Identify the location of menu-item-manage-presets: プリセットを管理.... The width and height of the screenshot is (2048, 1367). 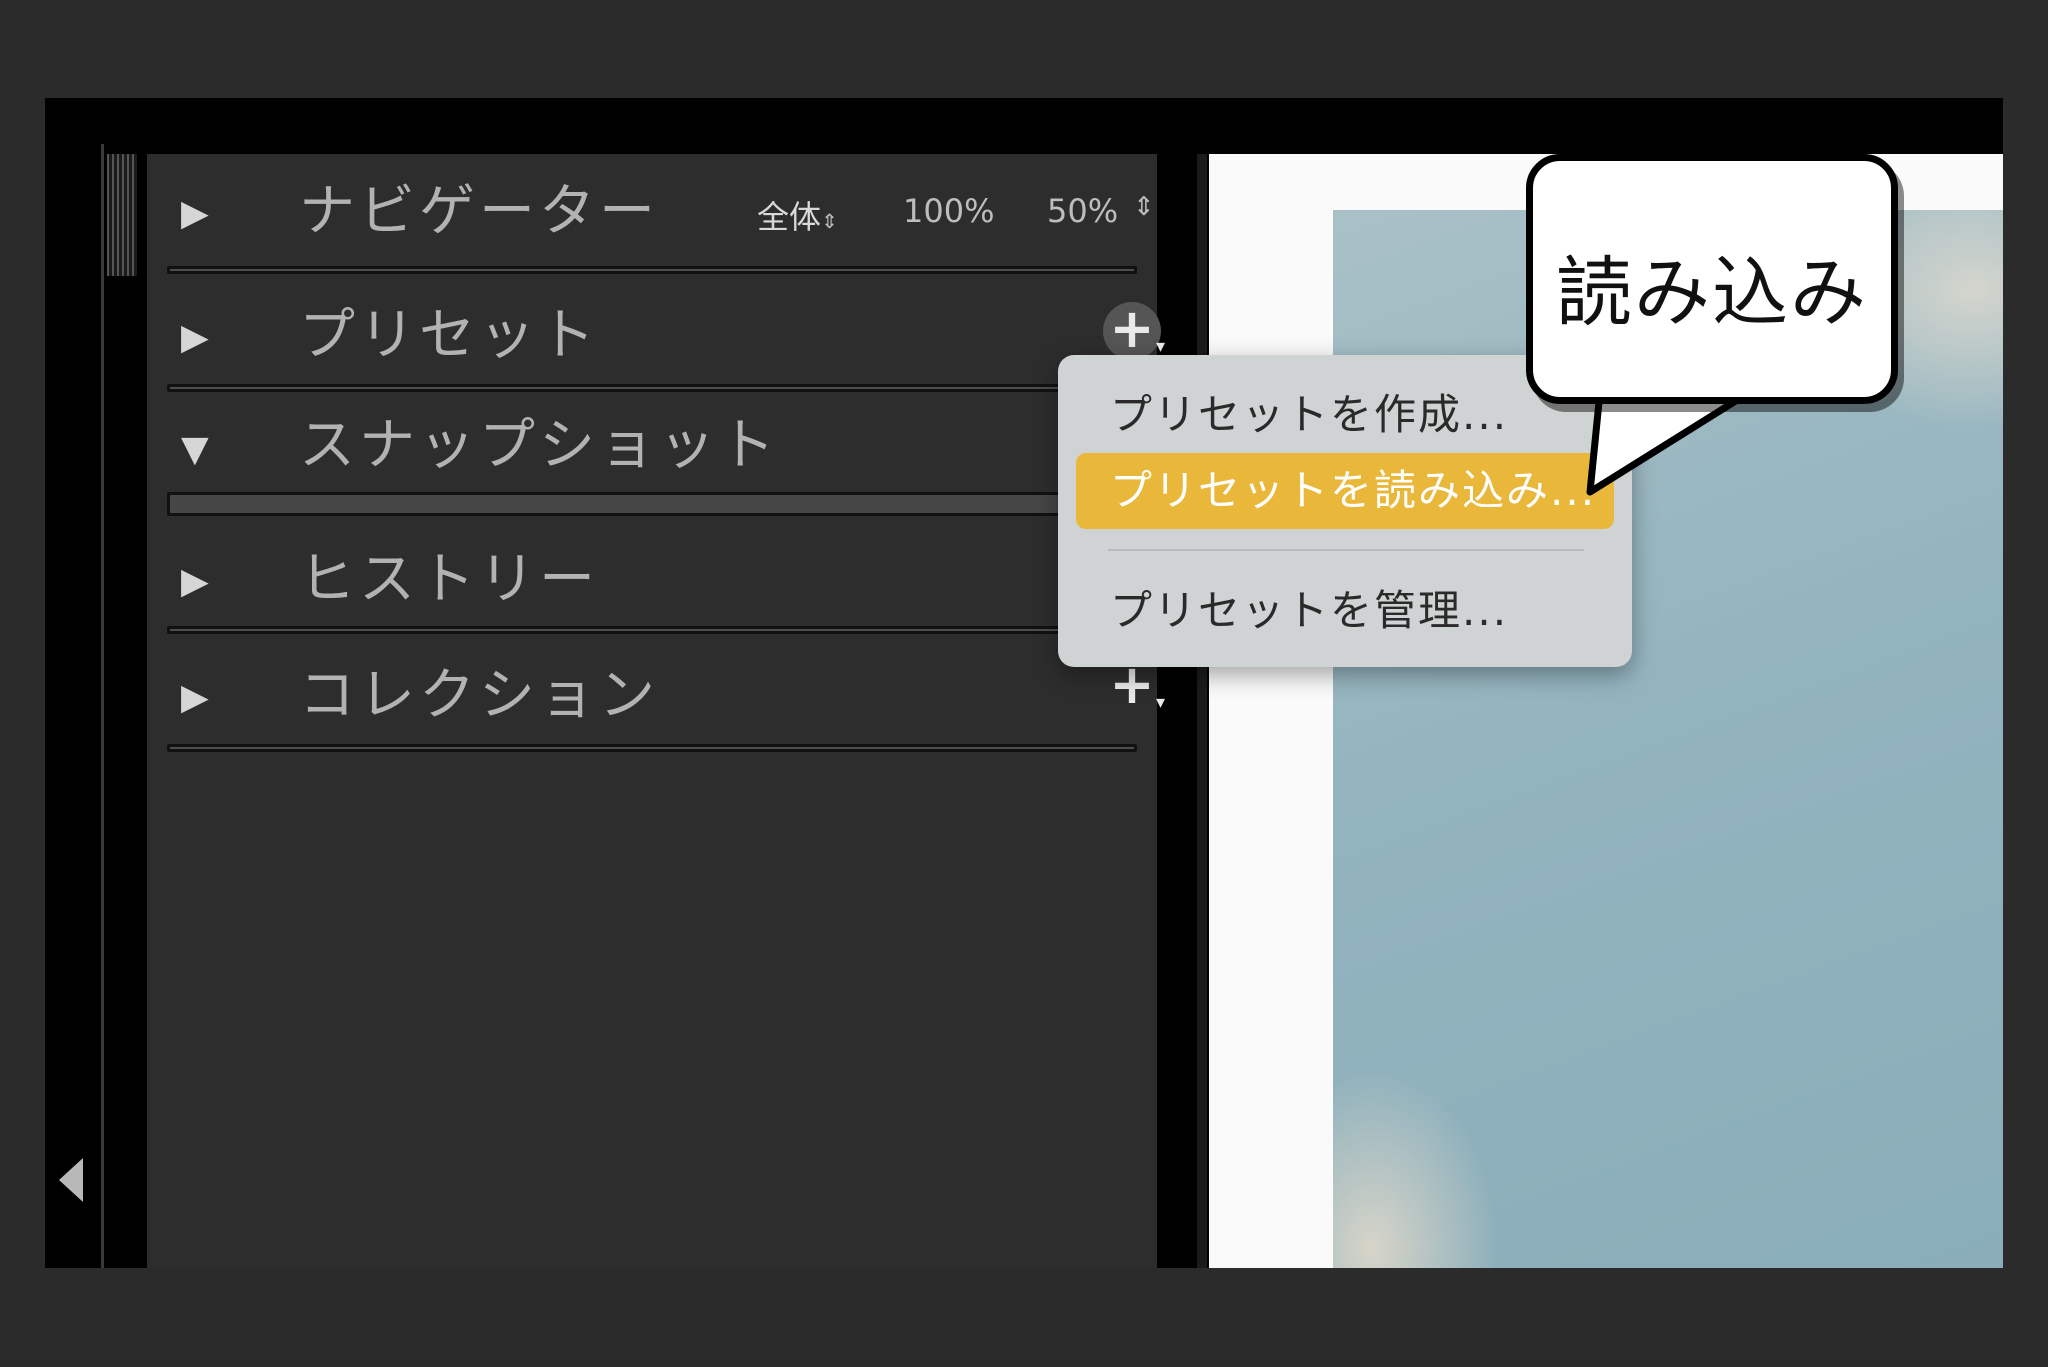
(1345, 611).